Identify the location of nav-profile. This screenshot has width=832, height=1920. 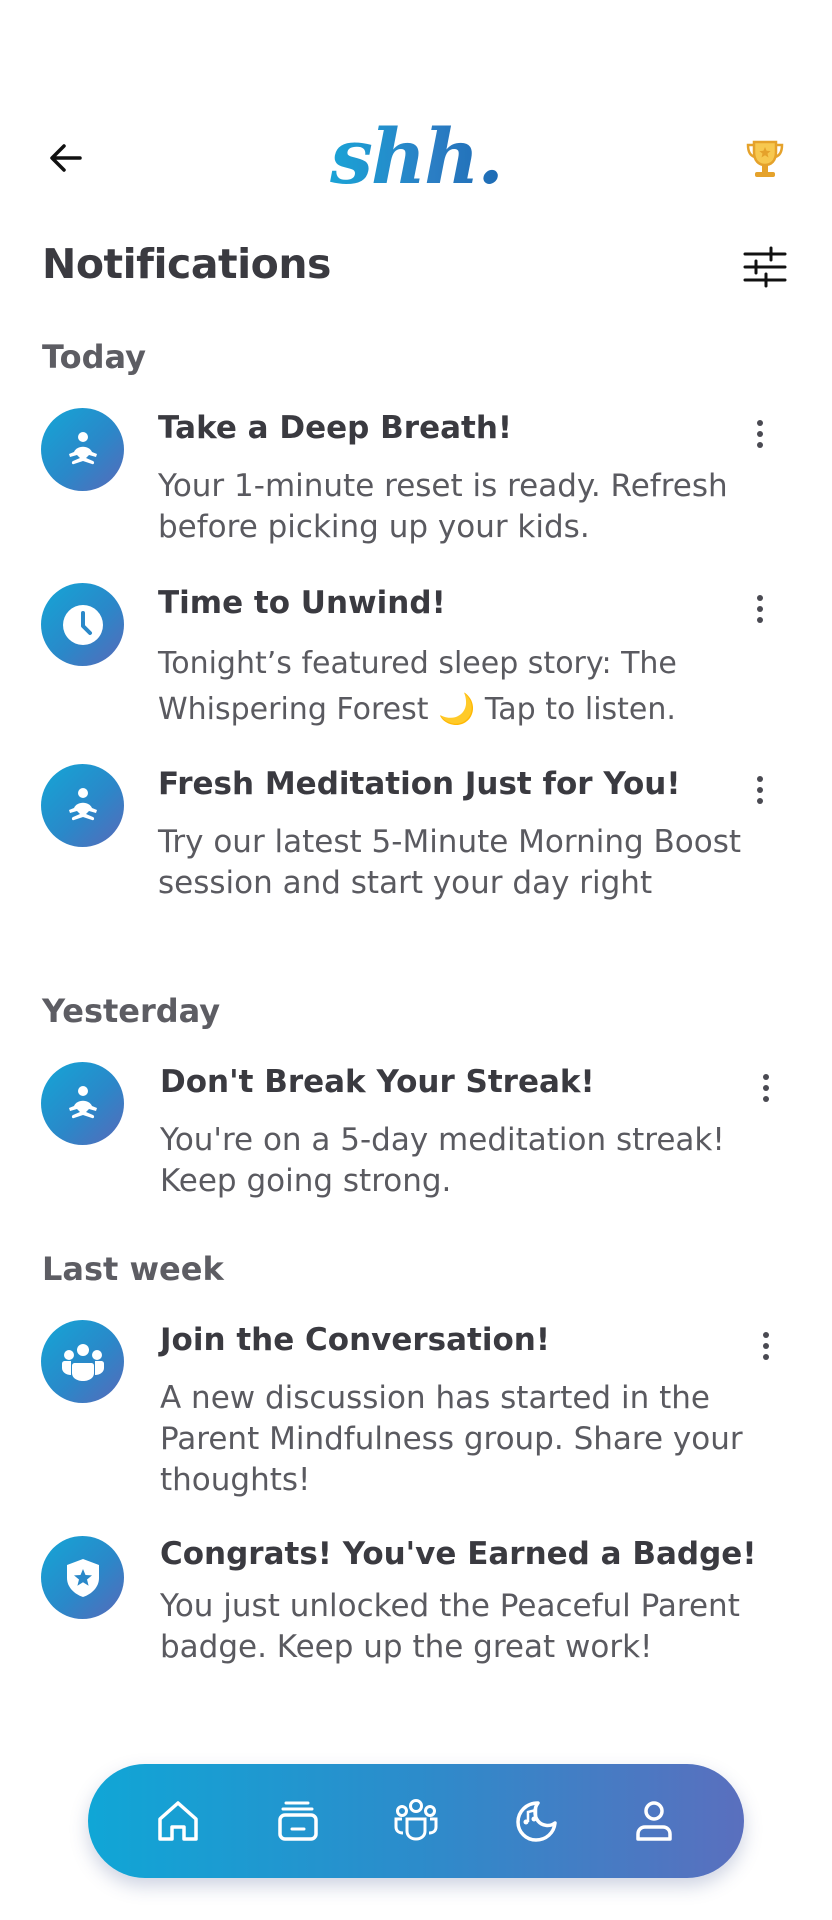
(654, 1821).